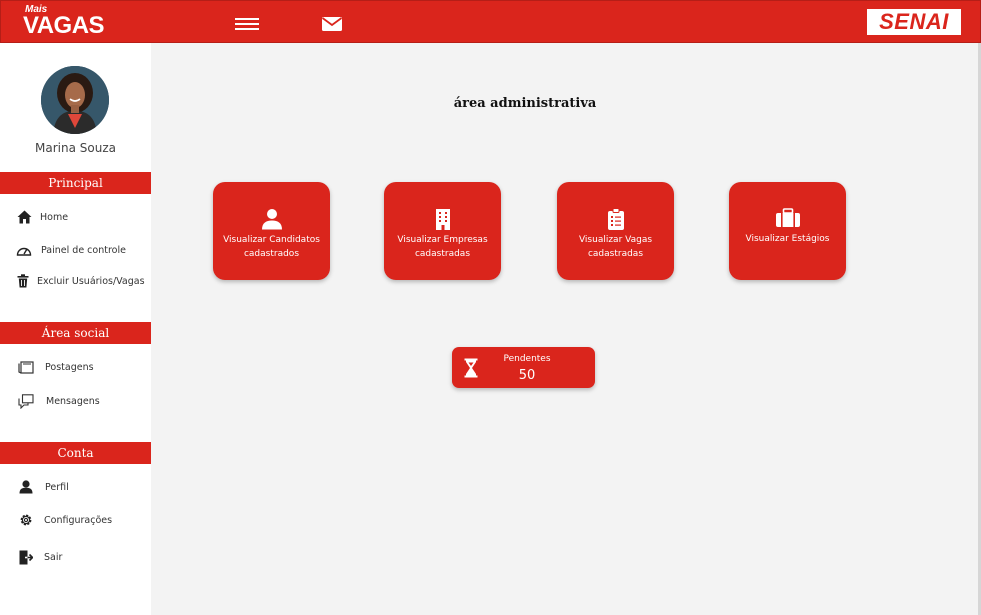 The image size is (981, 615). I want to click on sidebar-item-label: Postagens, so click(69, 367).